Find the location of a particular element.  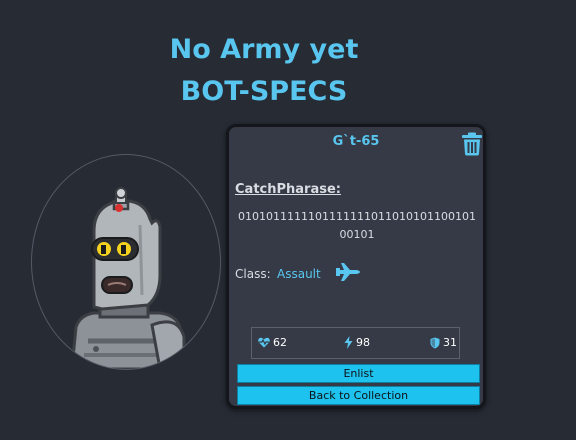

class-value: Assault is located at coordinates (299, 274).